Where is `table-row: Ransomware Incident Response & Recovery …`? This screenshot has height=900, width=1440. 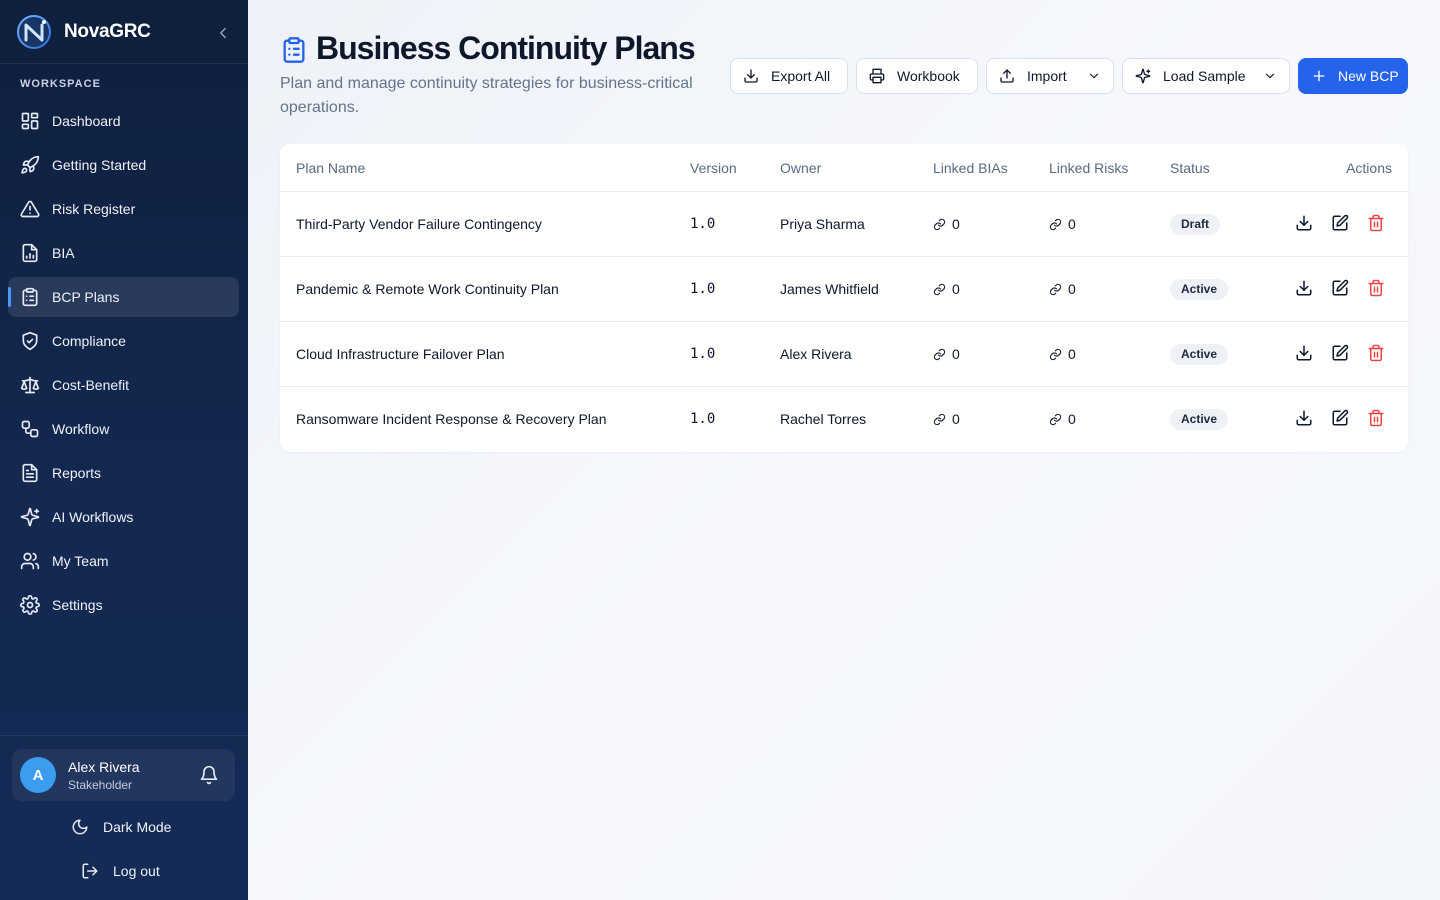 table-row: Ransomware Incident Response & Recovery … is located at coordinates (844, 419).